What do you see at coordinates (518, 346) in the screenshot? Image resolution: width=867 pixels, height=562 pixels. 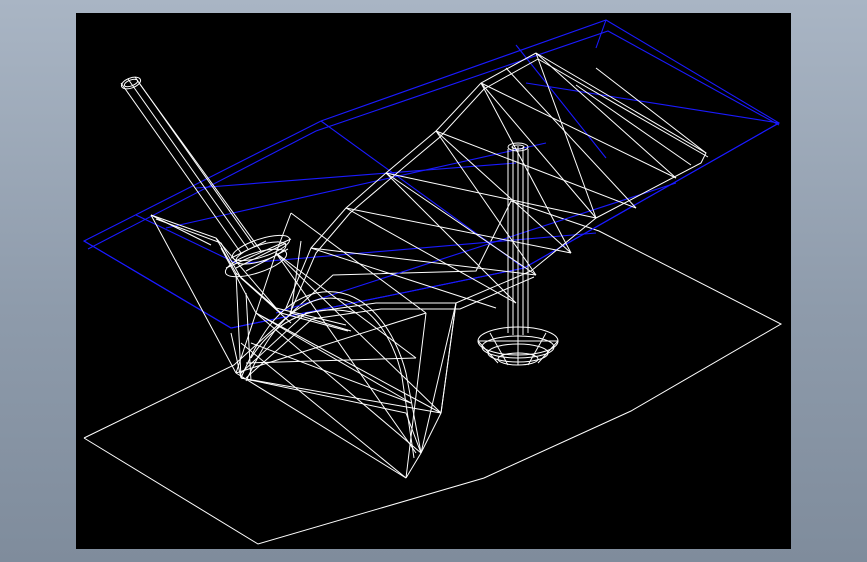 I see `mast-base-disc-right` at bounding box center [518, 346].